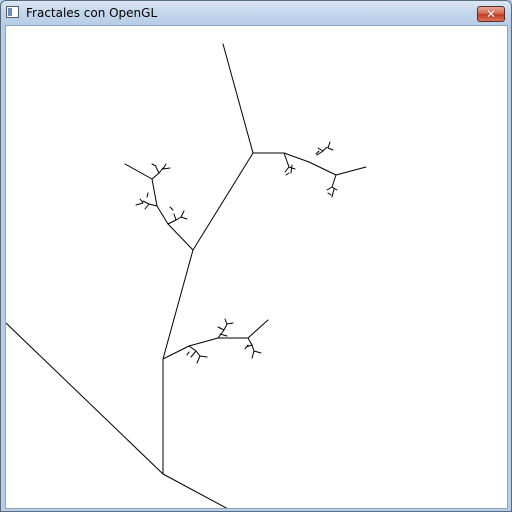  What do you see at coordinates (256, 13) in the screenshot?
I see `title-bar: Fractales con OpenGL ✕` at bounding box center [256, 13].